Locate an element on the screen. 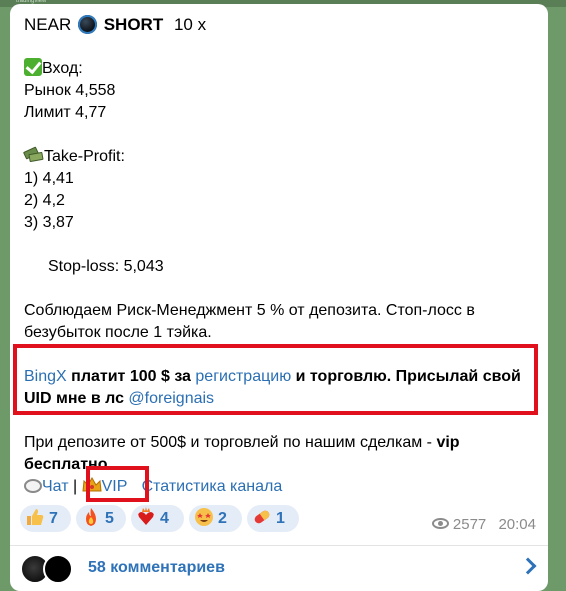 The height and width of the screenshot is (591, 566). flying-money-icon is located at coordinates (33, 154).